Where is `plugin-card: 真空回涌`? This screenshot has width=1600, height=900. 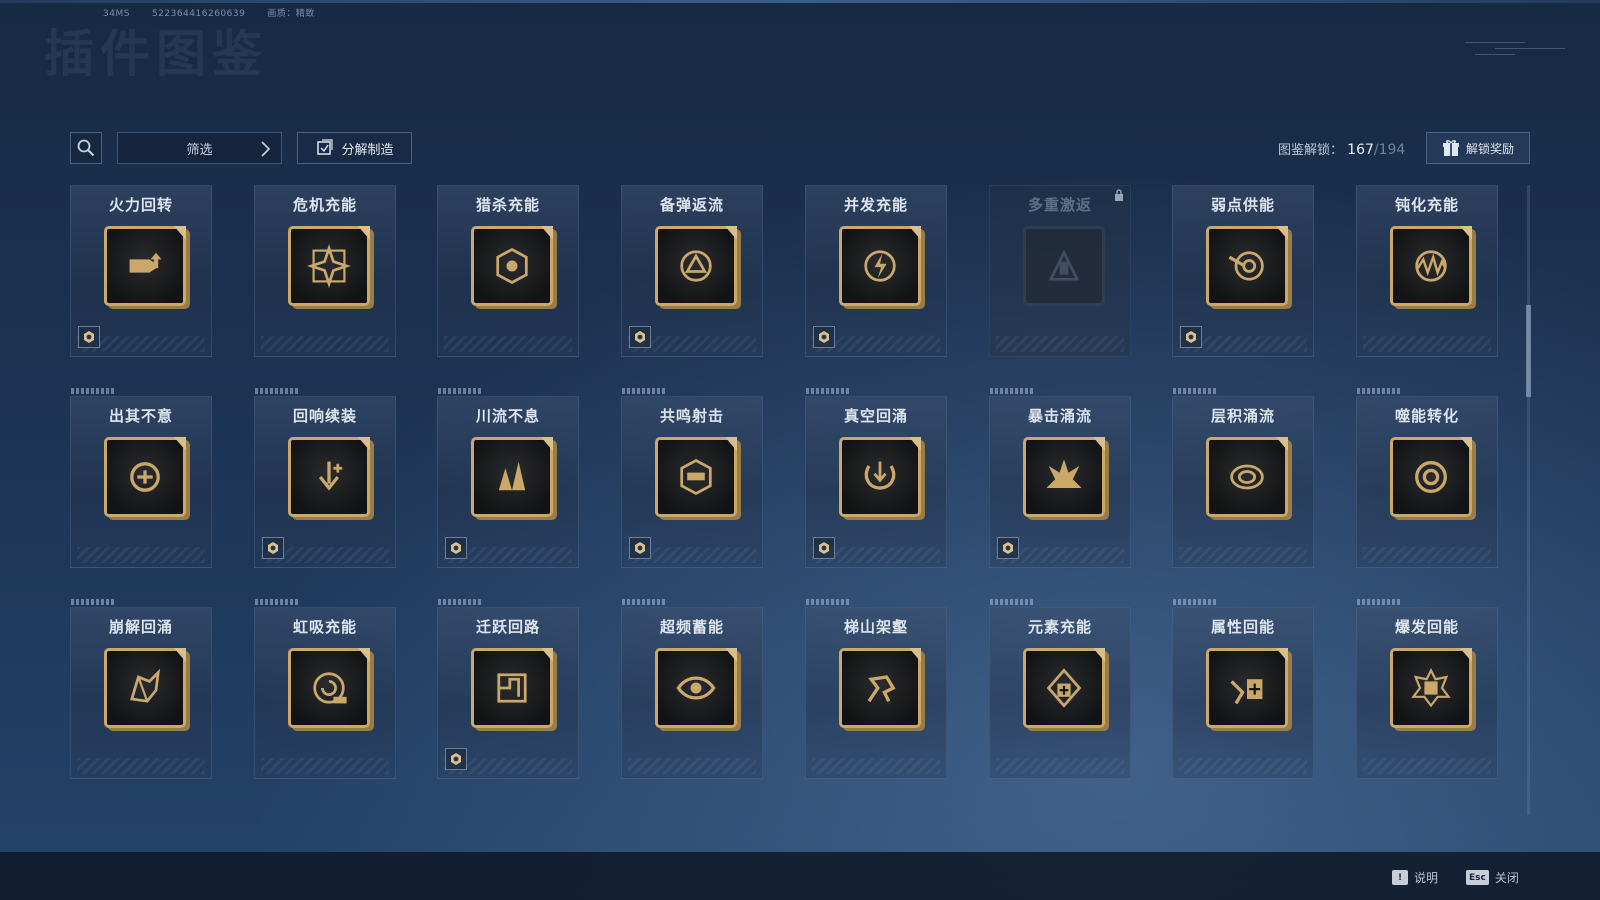 plugin-card: 真空回涌 is located at coordinates (876, 478).